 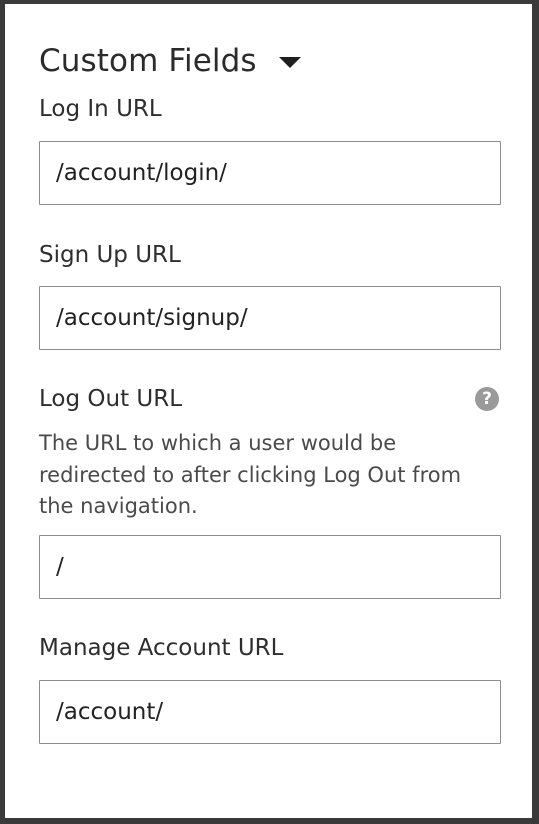 What do you see at coordinates (111, 399) in the screenshot?
I see `logout-url-label: Log Out URL` at bounding box center [111, 399].